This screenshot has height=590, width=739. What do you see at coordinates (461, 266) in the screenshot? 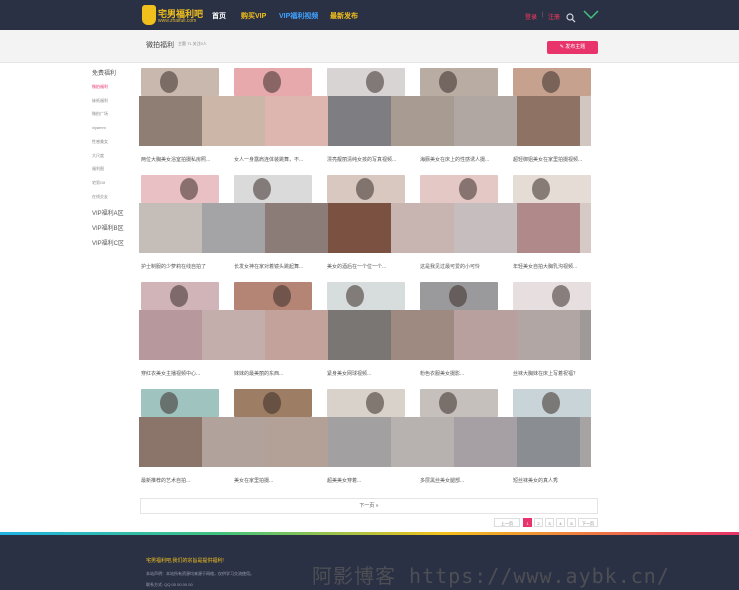
I see `post-caption: 这是我见过最可爱的小可怜` at bounding box center [461, 266].